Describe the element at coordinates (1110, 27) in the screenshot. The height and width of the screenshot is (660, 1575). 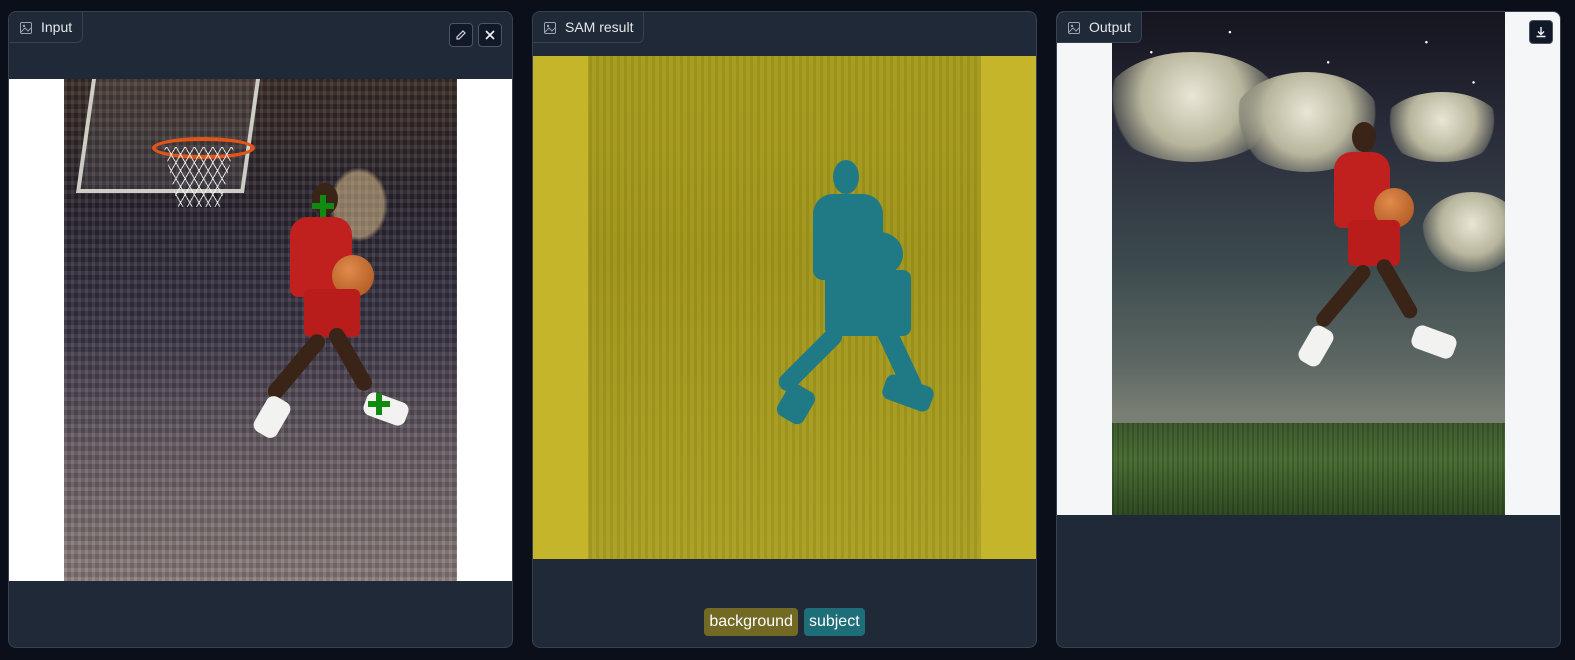
I see `output-label-text: Output` at that location.